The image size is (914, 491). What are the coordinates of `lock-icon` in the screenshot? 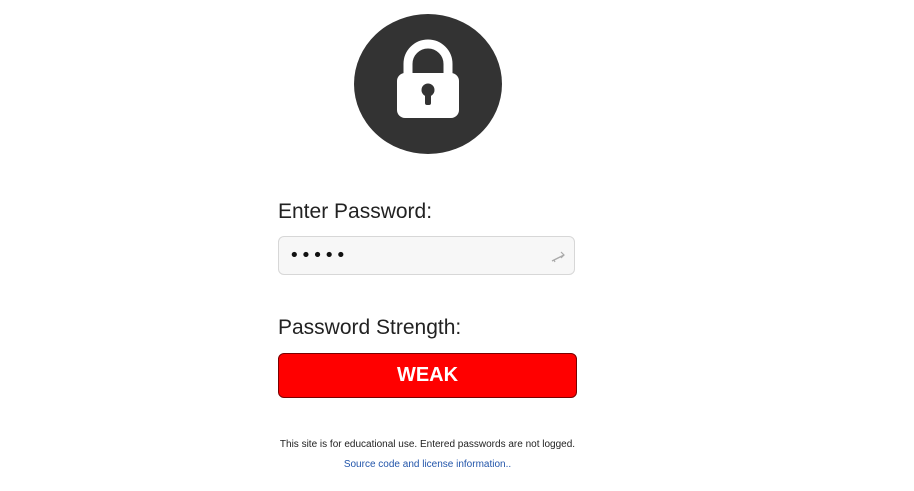 It's located at (428, 78).